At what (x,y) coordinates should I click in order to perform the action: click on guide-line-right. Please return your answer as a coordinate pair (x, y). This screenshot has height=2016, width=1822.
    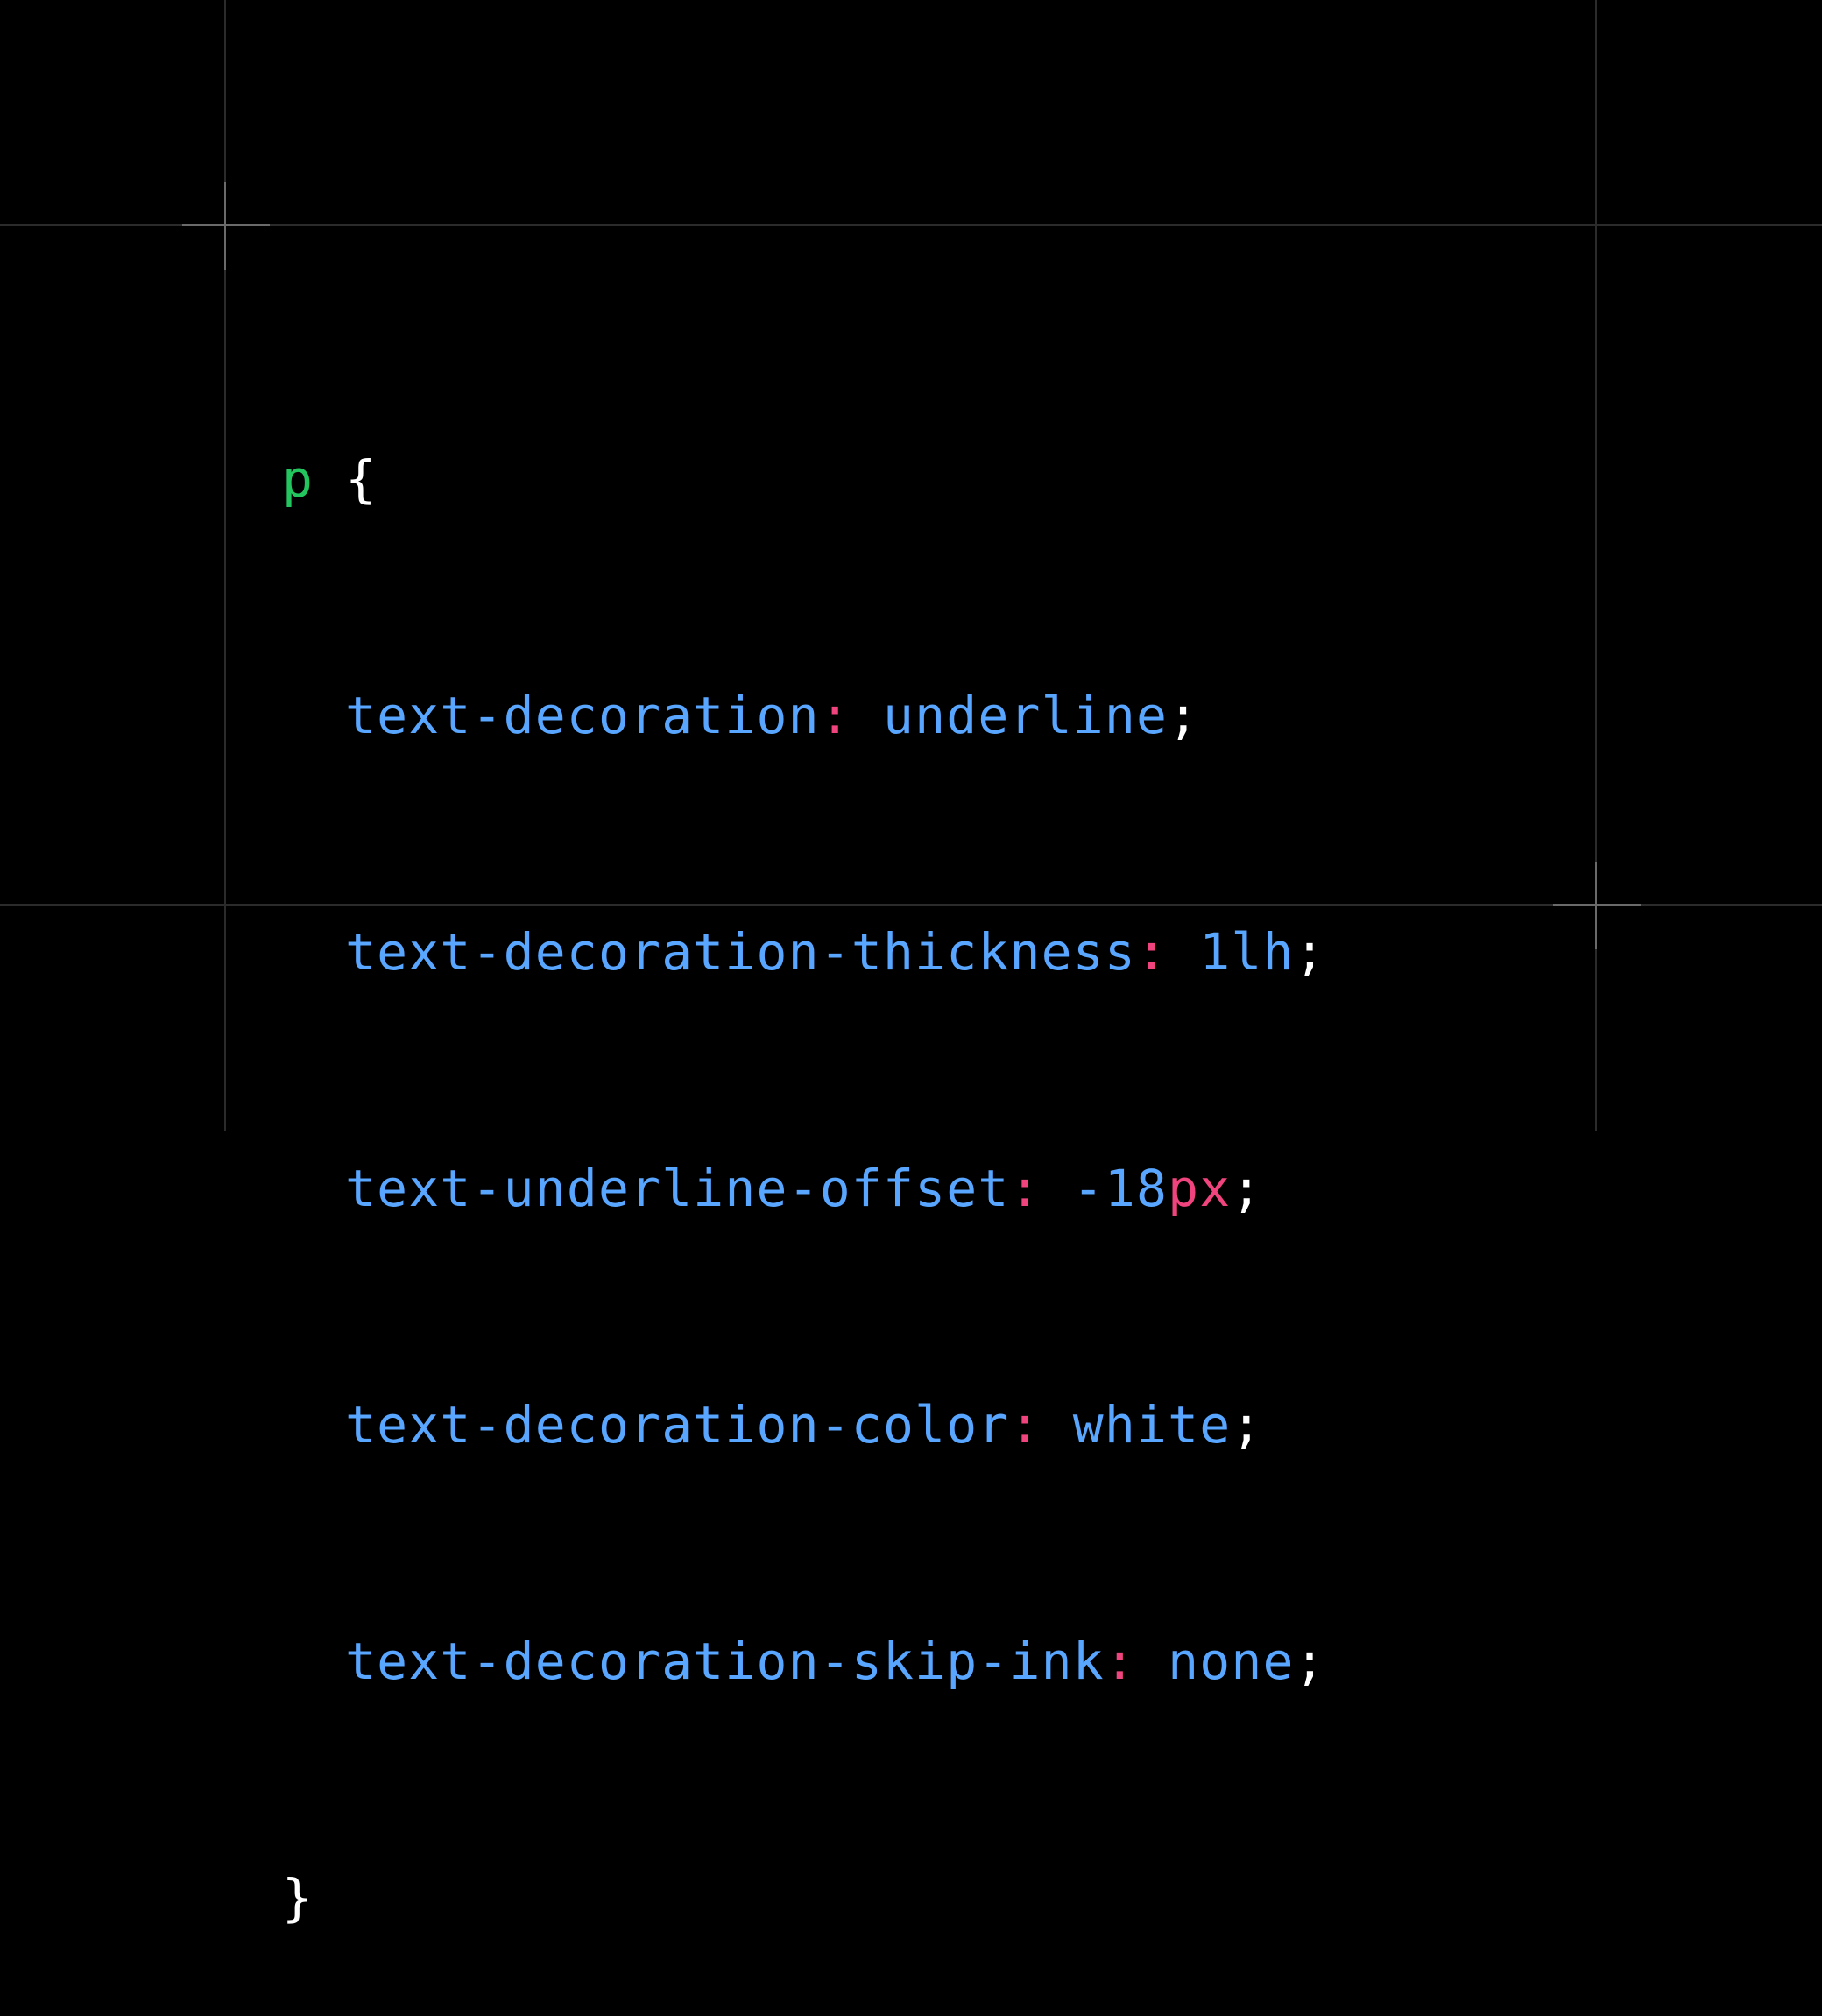
    Looking at the image, I should click on (1596, 565).